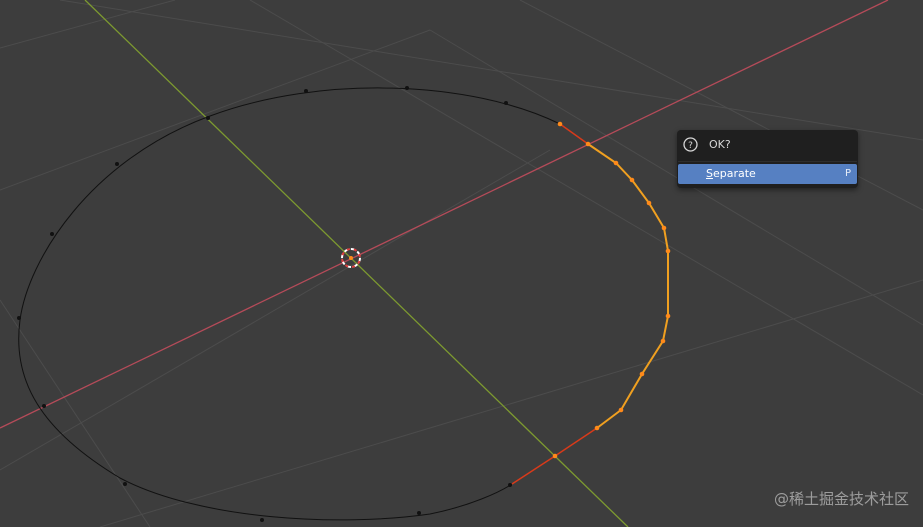 The width and height of the screenshot is (923, 527). What do you see at coordinates (351, 258) in the screenshot?
I see `3d-cursor-icon` at bounding box center [351, 258].